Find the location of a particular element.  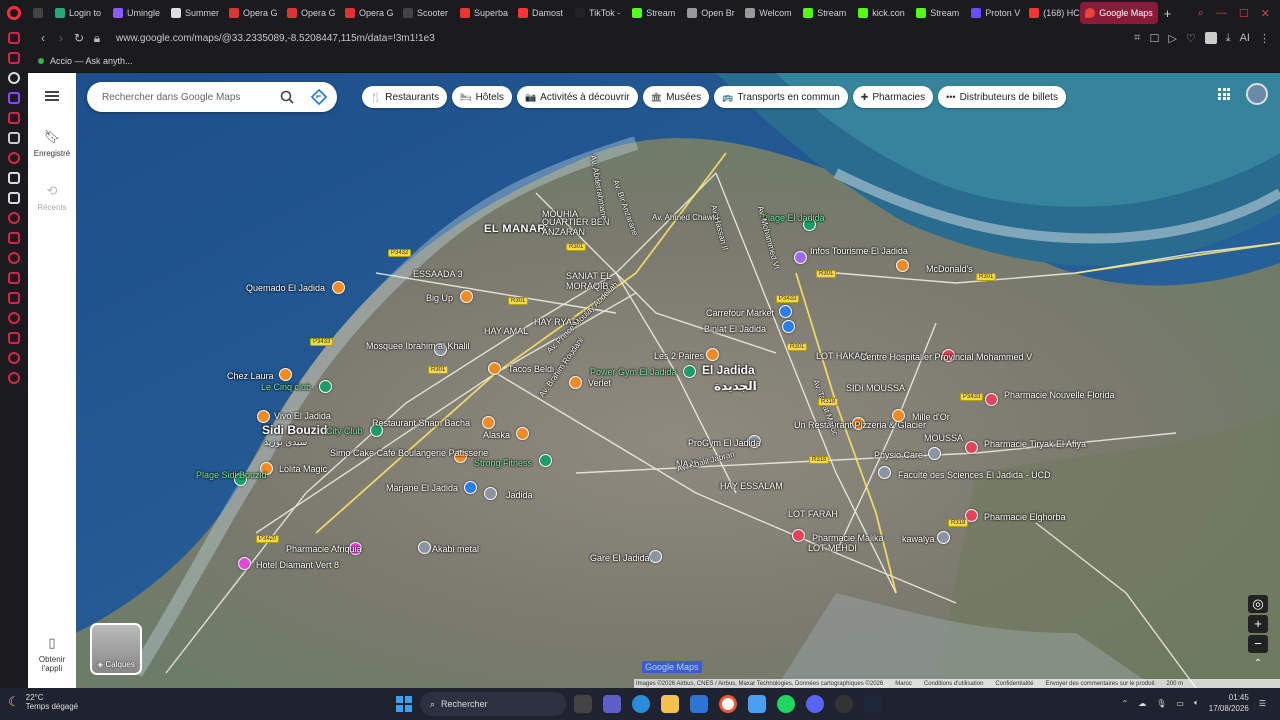

twitch-icon is located at coordinates (14, 98).